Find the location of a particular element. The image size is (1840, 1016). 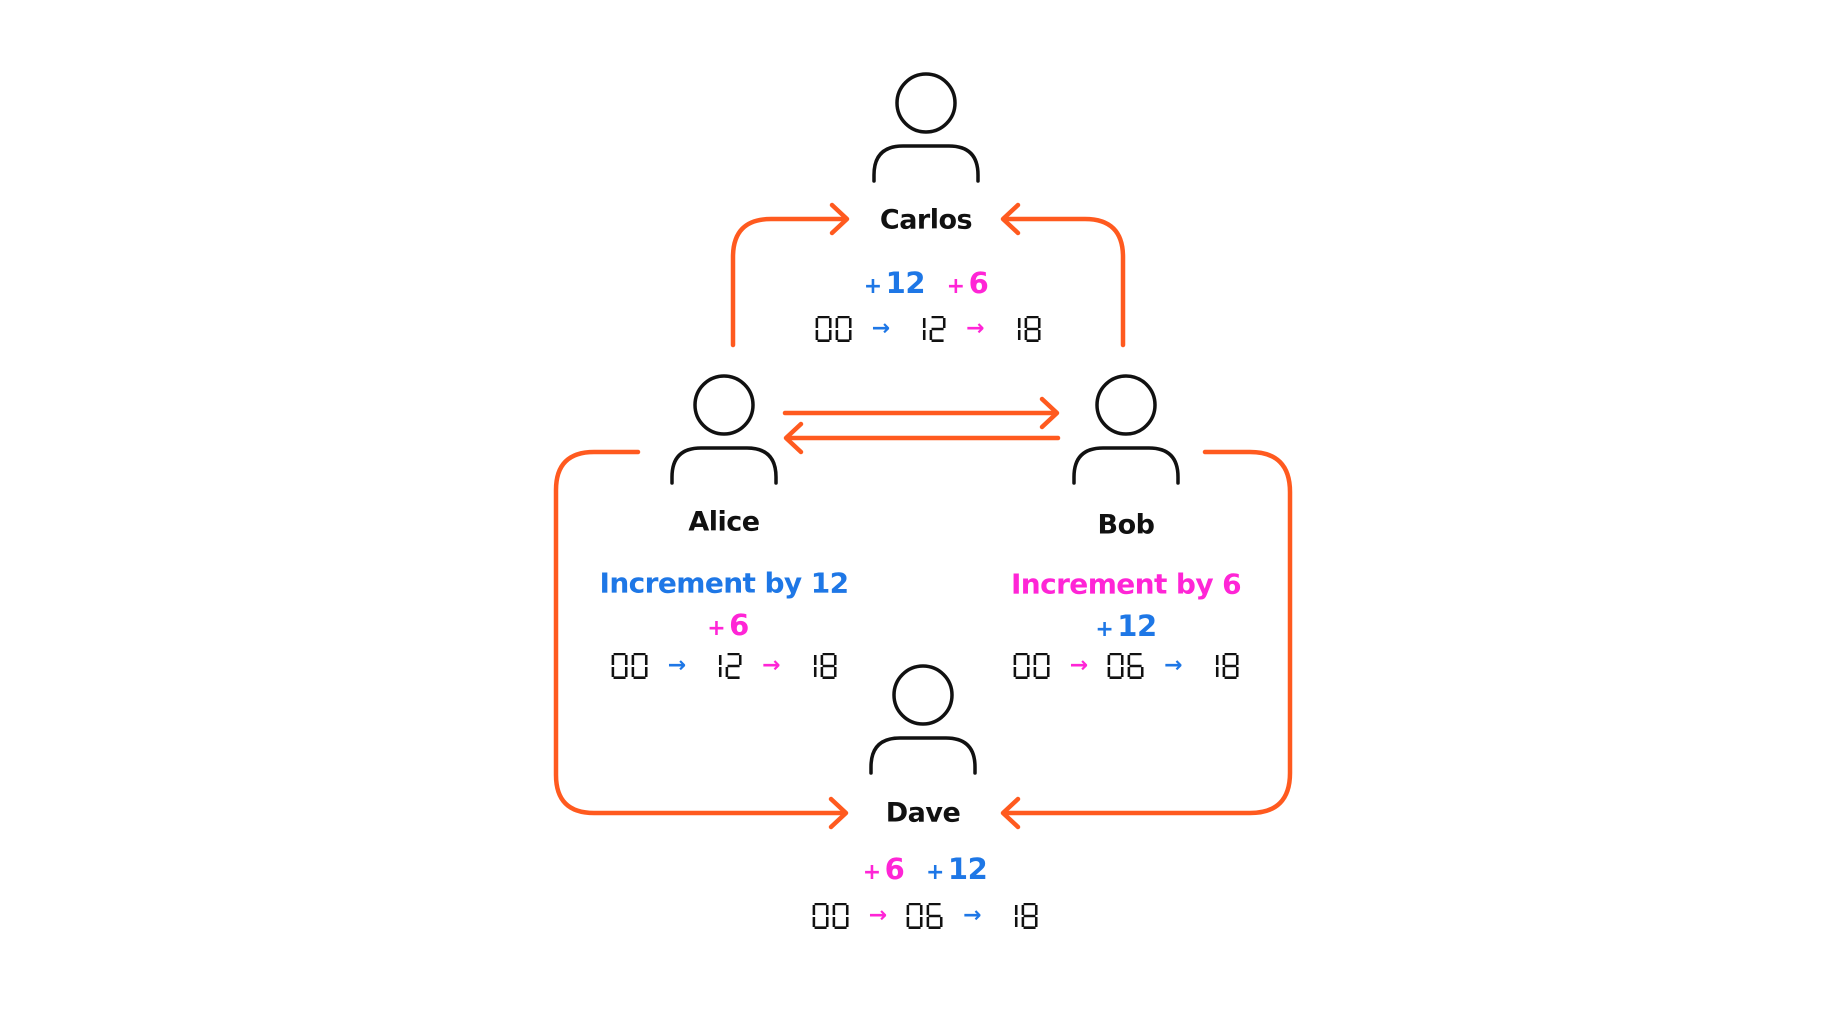

counter-sequence-carlos: → → is located at coordinates (928, 329).